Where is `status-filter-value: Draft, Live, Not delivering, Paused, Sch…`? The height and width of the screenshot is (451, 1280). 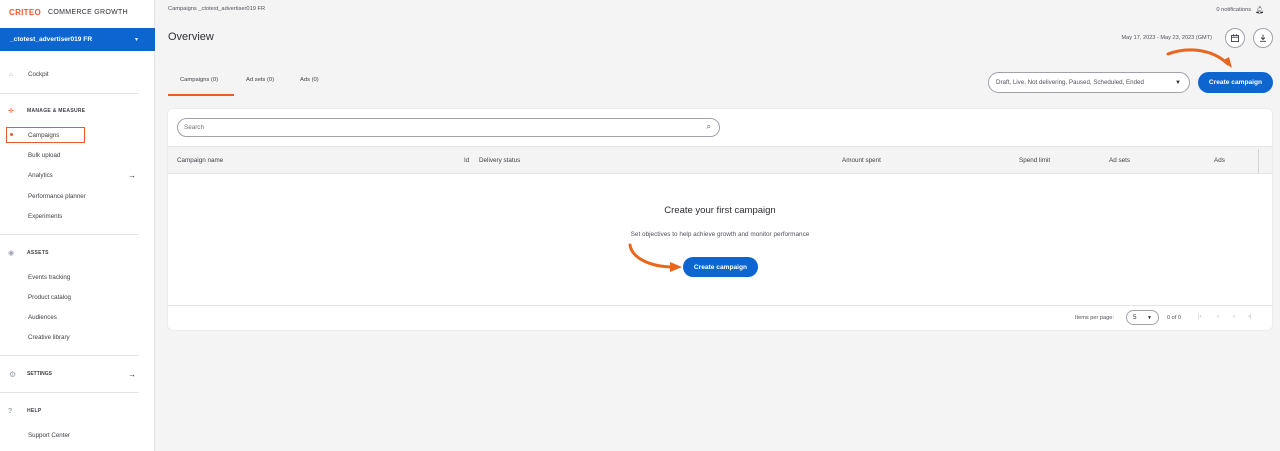 status-filter-value: Draft, Live, Not delivering, Paused, Sch… is located at coordinates (1070, 82).